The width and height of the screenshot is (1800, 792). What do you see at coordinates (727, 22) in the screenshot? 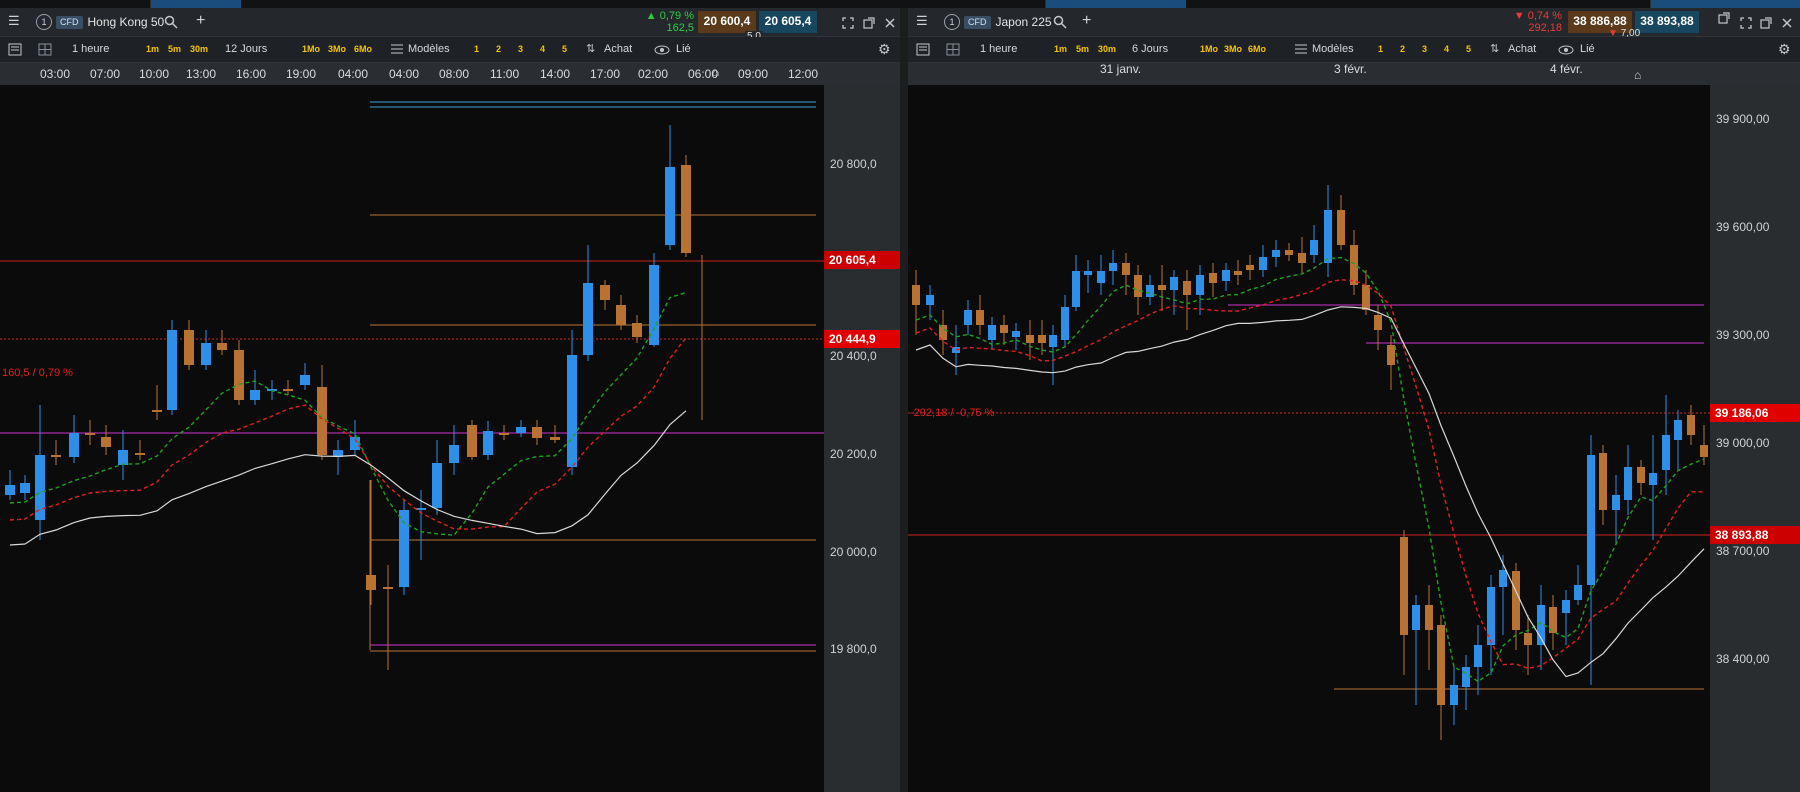
I see `bid-price-button: 20 600,4` at bounding box center [727, 22].